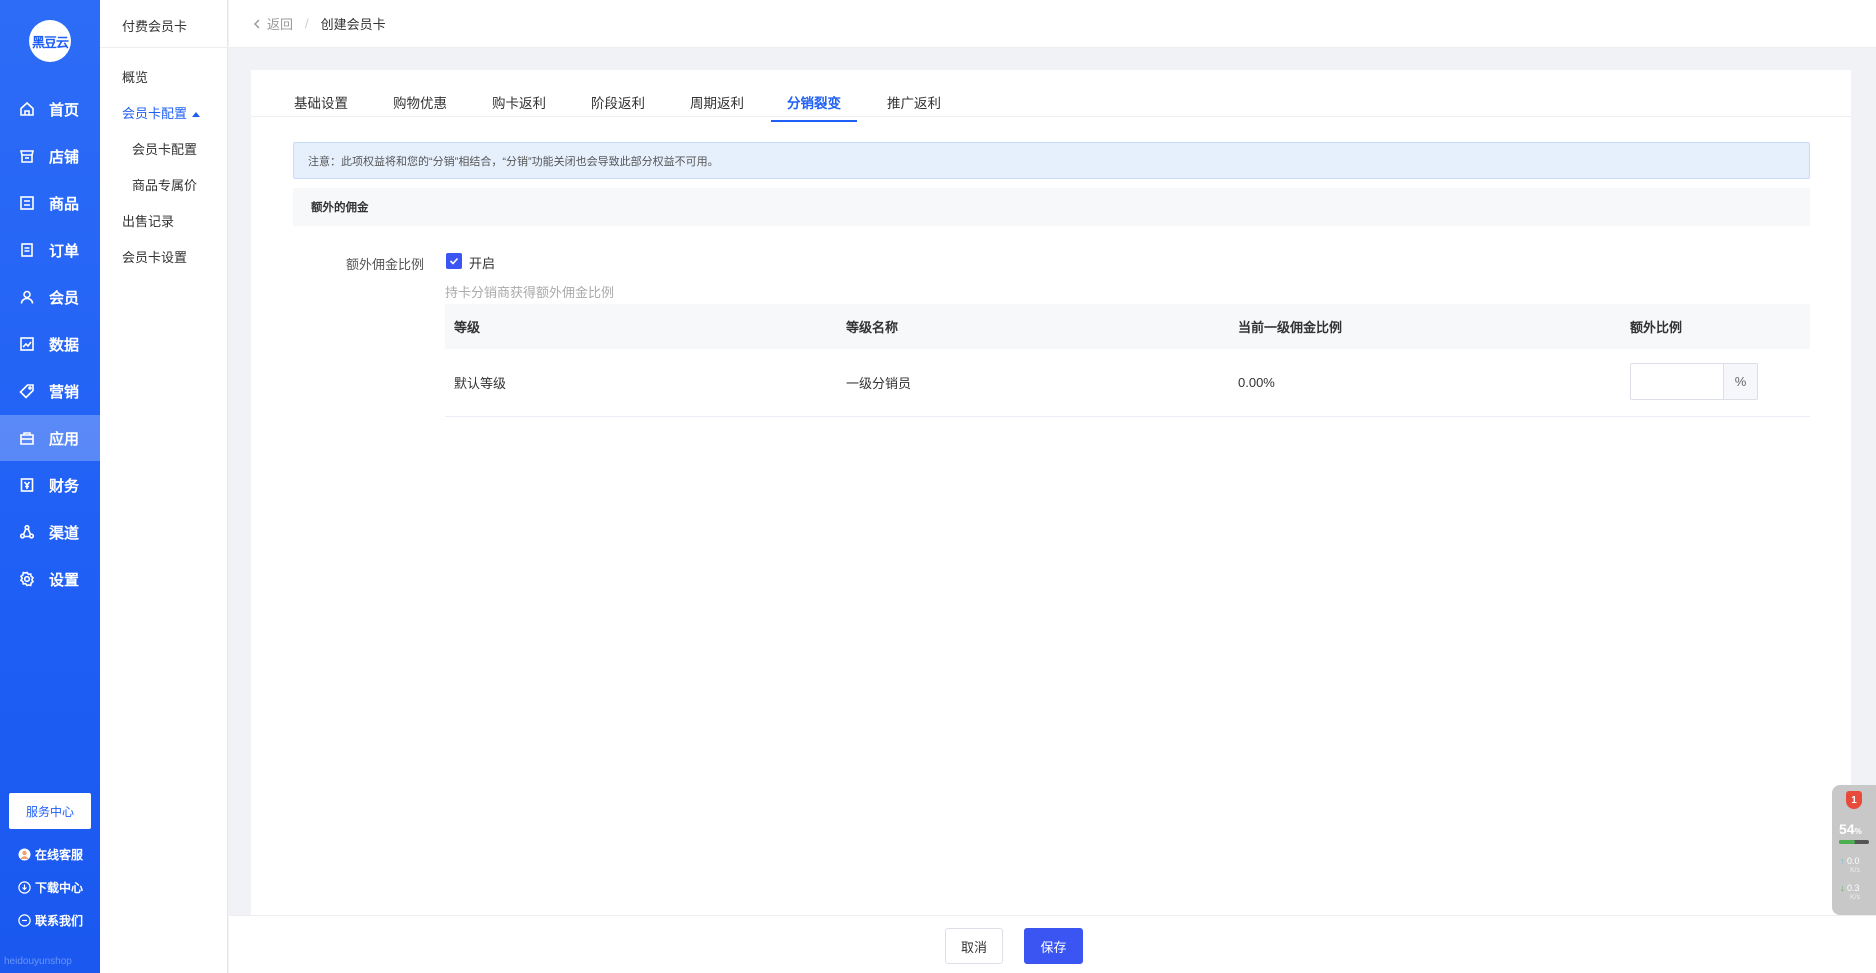  Describe the element at coordinates (814, 107) in the screenshot. I see `tab-distribution: 分销裂变` at that location.